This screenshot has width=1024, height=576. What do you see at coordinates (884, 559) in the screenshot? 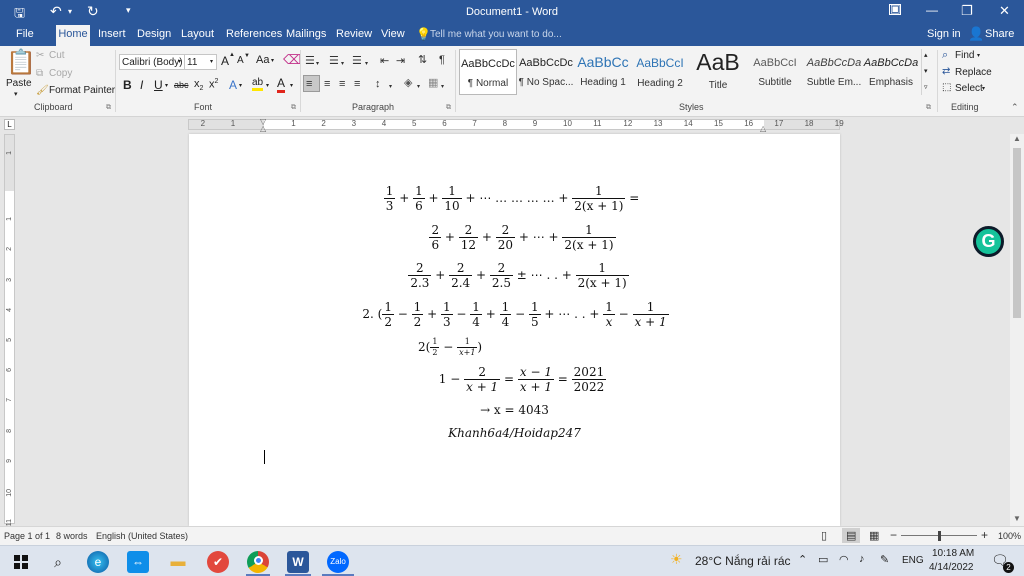
I see `pen-icon: ✎` at bounding box center [884, 559].